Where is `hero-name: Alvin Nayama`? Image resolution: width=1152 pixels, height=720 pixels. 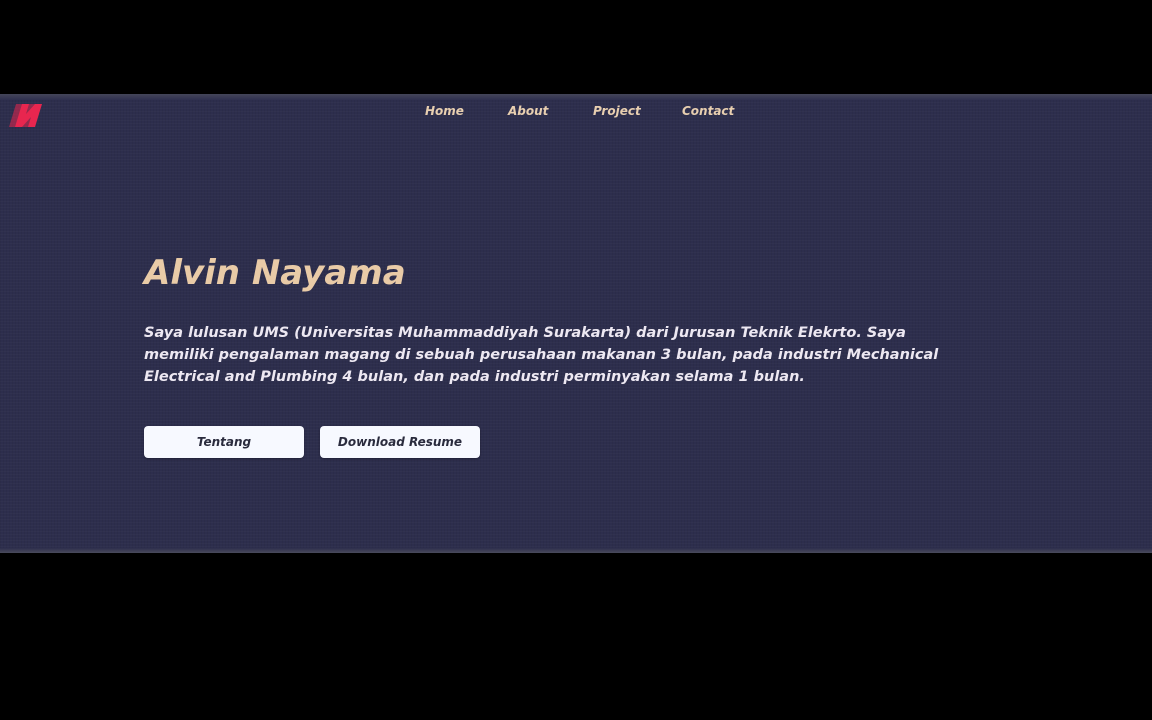
hero-name: Alvin Nayama is located at coordinates (275, 273).